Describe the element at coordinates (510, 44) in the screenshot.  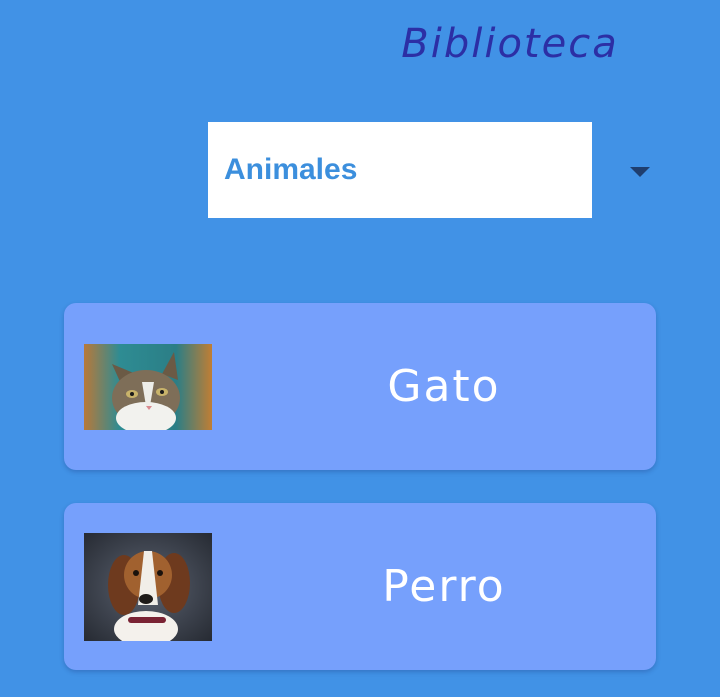
I see `page-title: Biblioteca` at that location.